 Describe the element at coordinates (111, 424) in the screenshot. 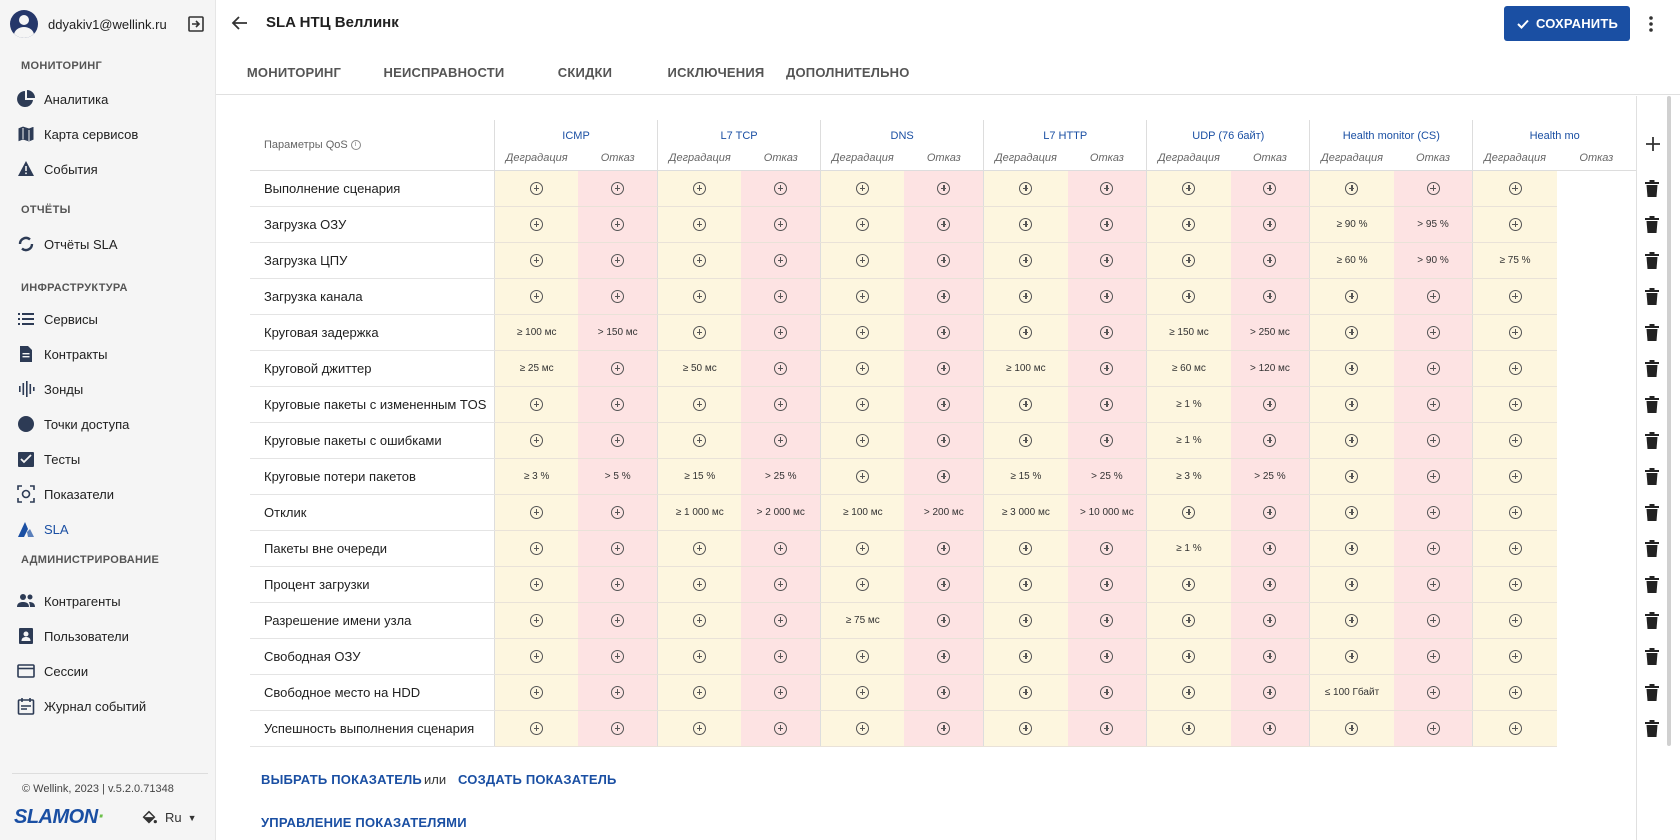

I see `sidebar-item: Точки доступа` at that location.